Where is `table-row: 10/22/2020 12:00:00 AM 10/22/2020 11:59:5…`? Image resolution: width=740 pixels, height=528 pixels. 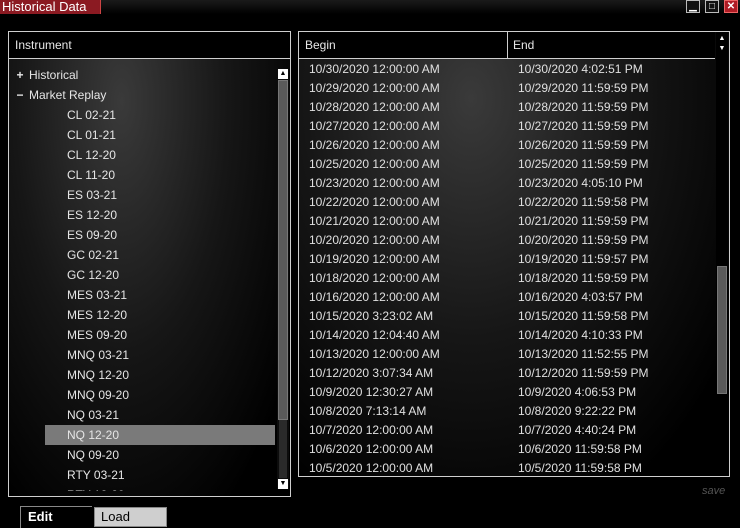
table-row: 10/22/2020 12:00:00 AM 10/22/2020 11:59:5… is located at coordinates (507, 202).